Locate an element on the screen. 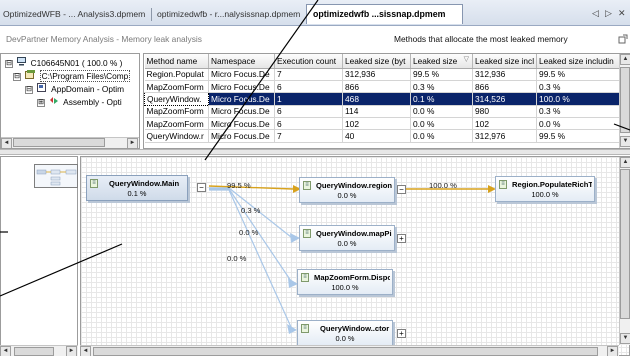  column-header-method-name: Method name is located at coordinates (176, 61).